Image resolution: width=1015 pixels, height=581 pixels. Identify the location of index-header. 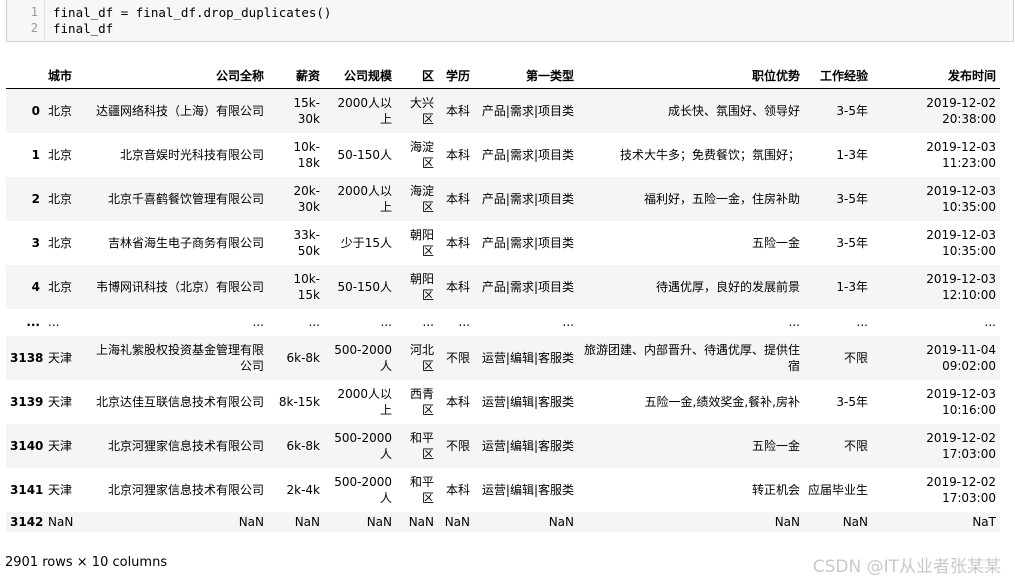
(25, 76).